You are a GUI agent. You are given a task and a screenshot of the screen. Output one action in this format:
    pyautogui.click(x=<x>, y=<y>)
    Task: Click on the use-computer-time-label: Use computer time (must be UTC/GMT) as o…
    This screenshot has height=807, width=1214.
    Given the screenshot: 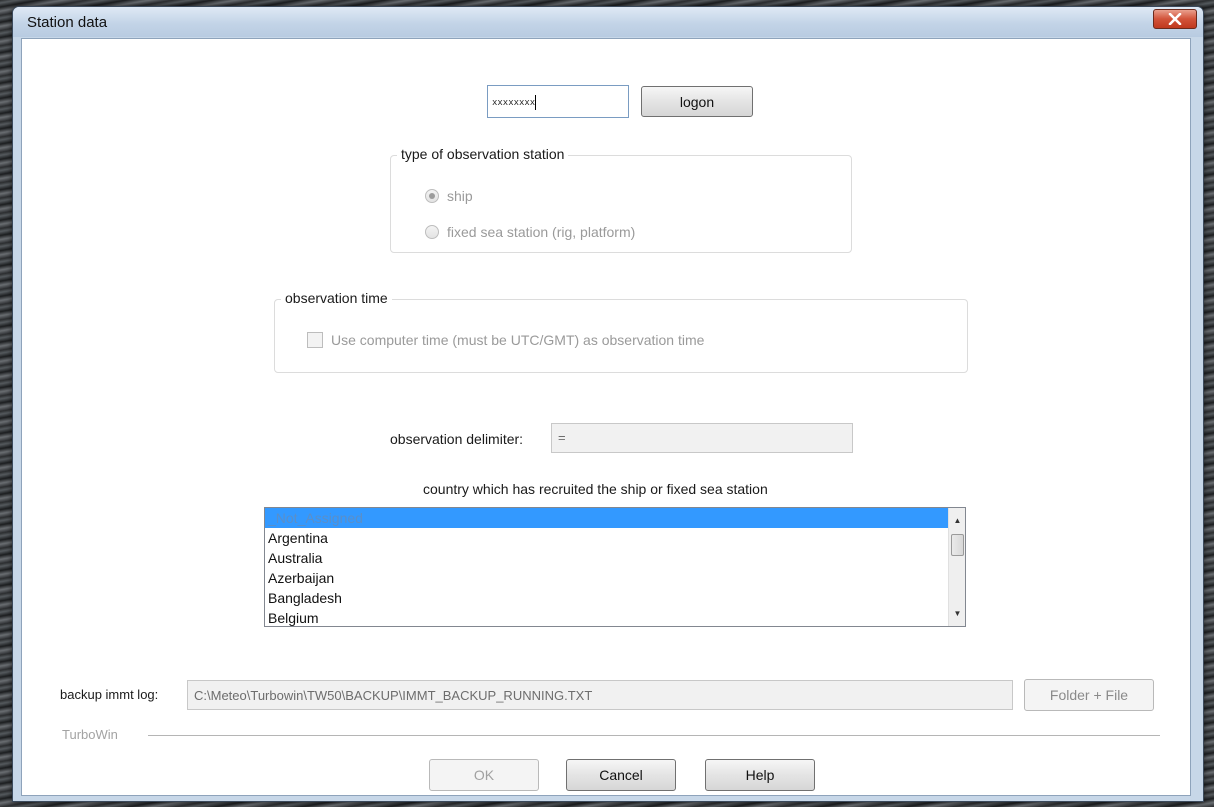 What is the action you would take?
    pyautogui.click(x=518, y=340)
    